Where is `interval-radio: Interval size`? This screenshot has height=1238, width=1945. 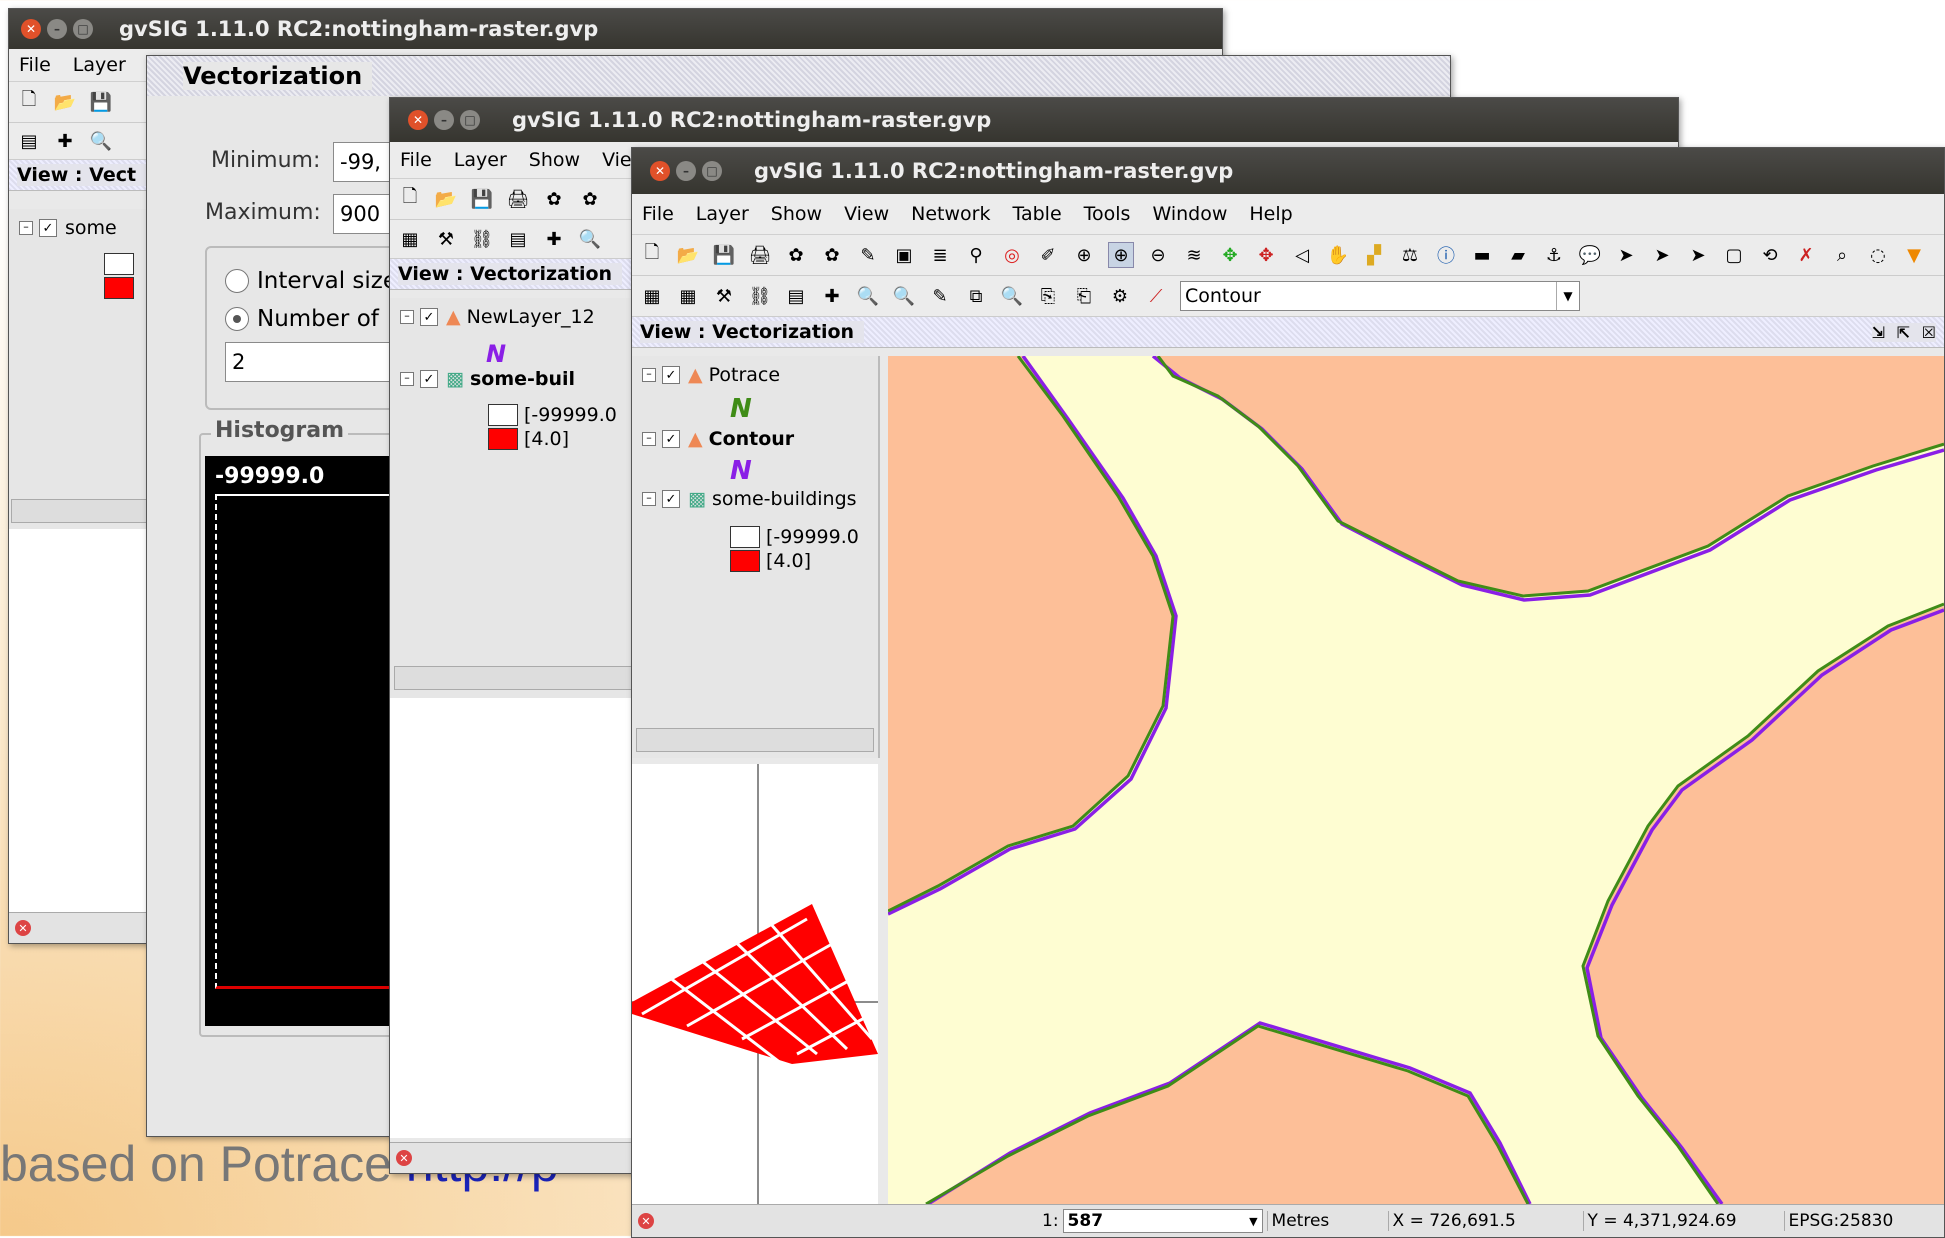 interval-radio: Interval size is located at coordinates (311, 281).